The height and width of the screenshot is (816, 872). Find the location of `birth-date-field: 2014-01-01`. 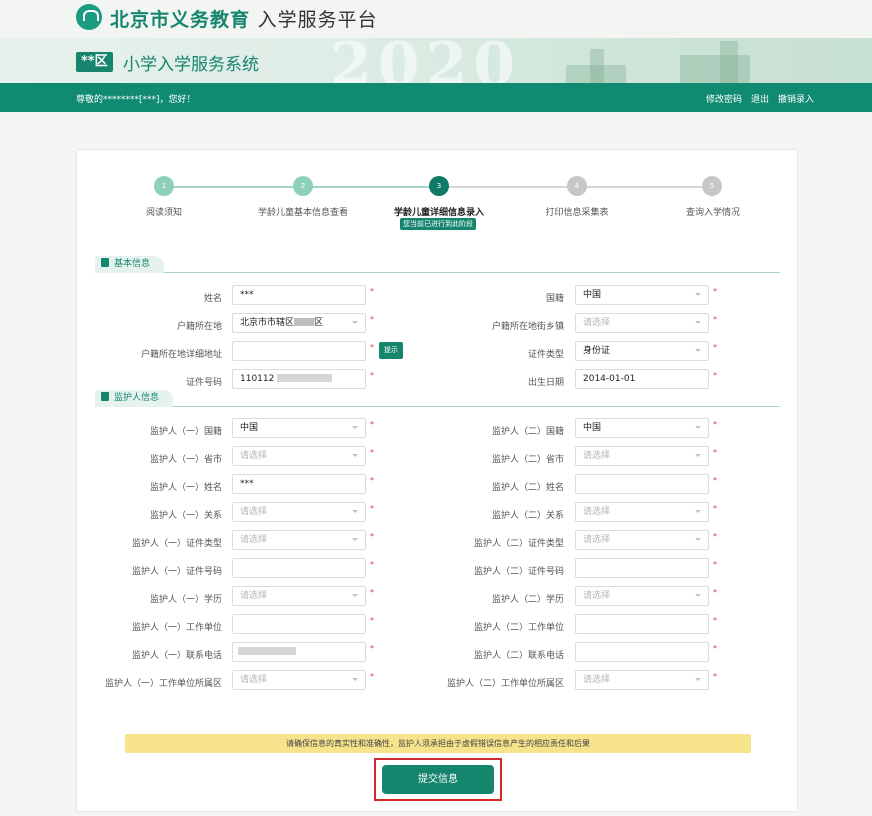

birth-date-field: 2014-01-01 is located at coordinates (642, 379).